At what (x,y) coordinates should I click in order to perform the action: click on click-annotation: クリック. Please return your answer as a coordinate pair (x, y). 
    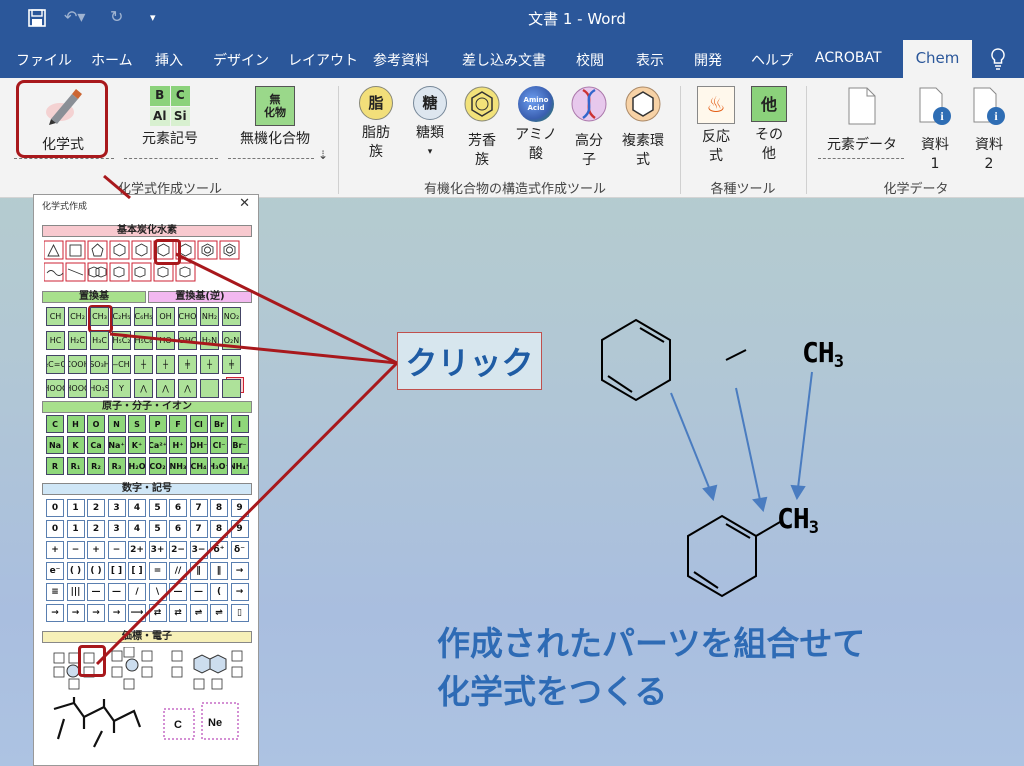
    Looking at the image, I should click on (469, 361).